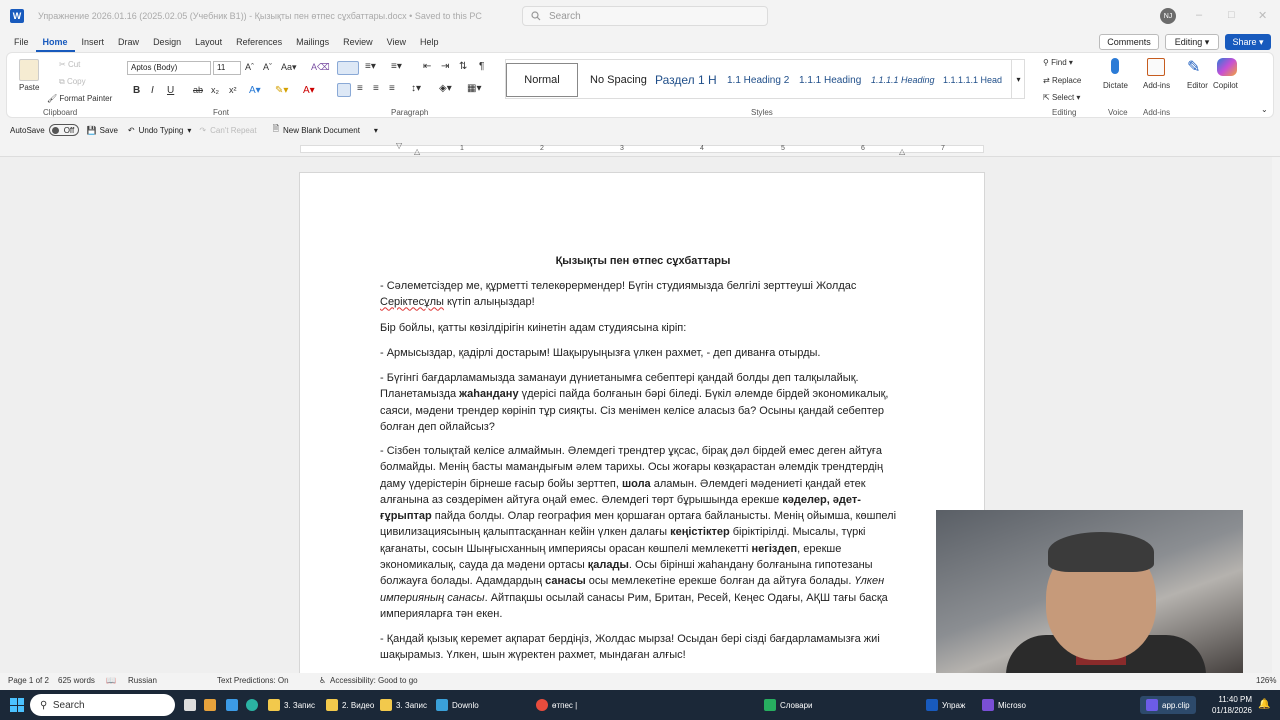  Describe the element at coordinates (1115, 85) in the screenshot. I see `dictate-button: Dictate` at that location.